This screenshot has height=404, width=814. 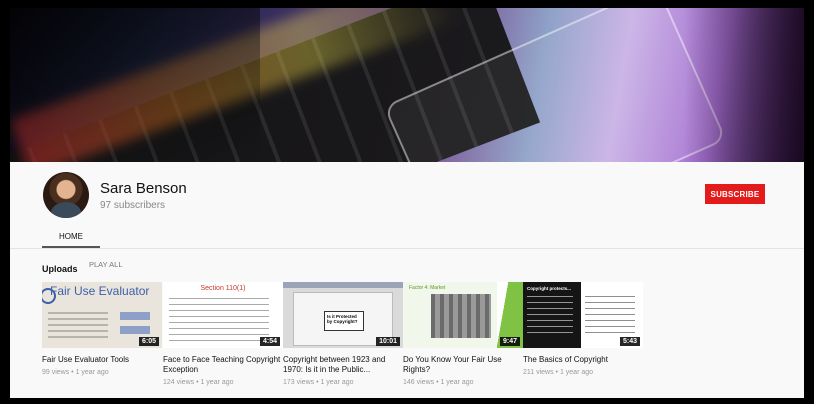 I want to click on video-thumbnail: Section 110(1) 4:54, so click(x=223, y=315).